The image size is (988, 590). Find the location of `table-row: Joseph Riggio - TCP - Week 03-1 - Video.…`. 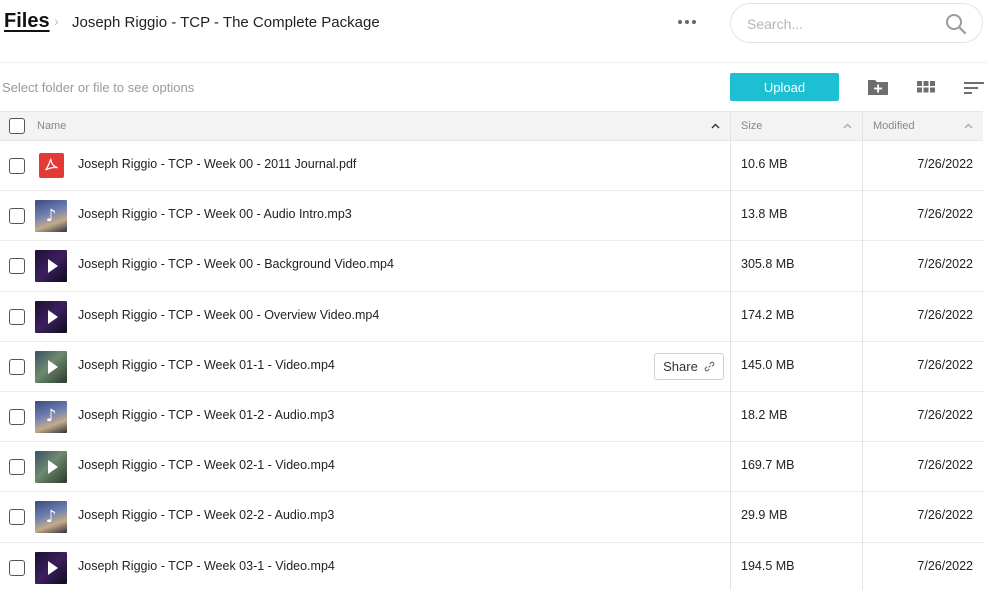

table-row: Joseph Riggio - TCP - Week 03-1 - Video.… is located at coordinates (491, 566).